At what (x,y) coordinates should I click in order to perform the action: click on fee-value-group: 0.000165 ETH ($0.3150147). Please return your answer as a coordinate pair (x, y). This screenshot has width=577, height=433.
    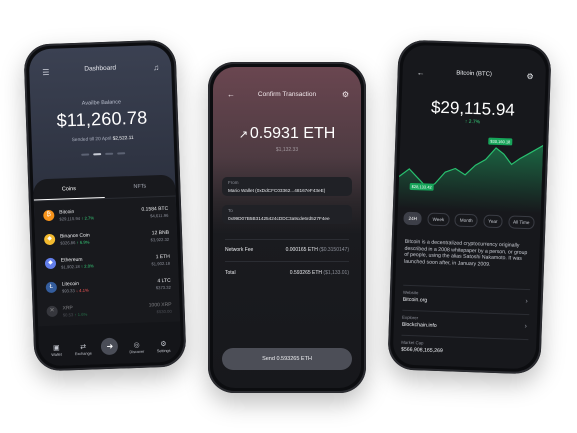
    Looking at the image, I should click on (317, 250).